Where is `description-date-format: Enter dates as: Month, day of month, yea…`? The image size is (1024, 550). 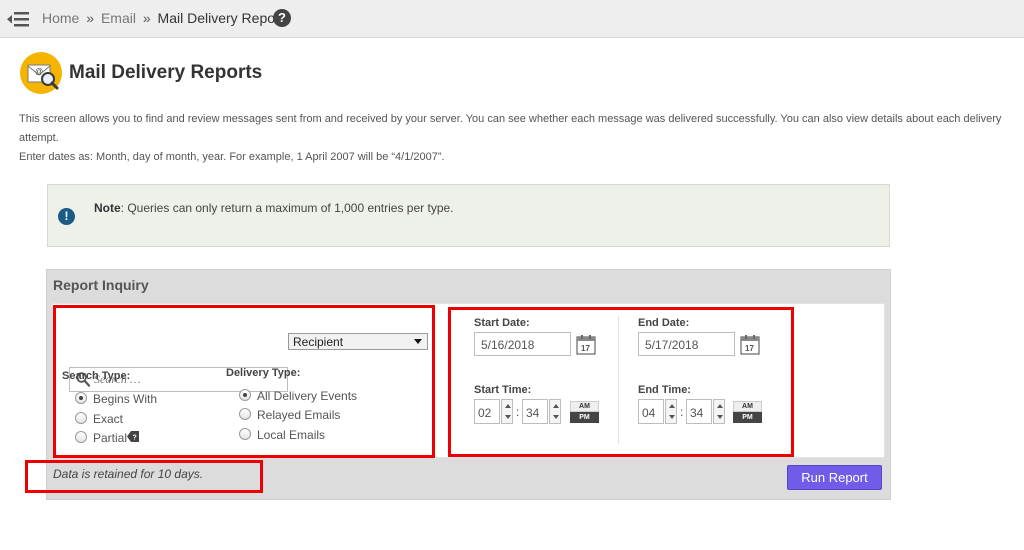 description-date-format: Enter dates as: Month, day of month, yea… is located at coordinates (232, 157).